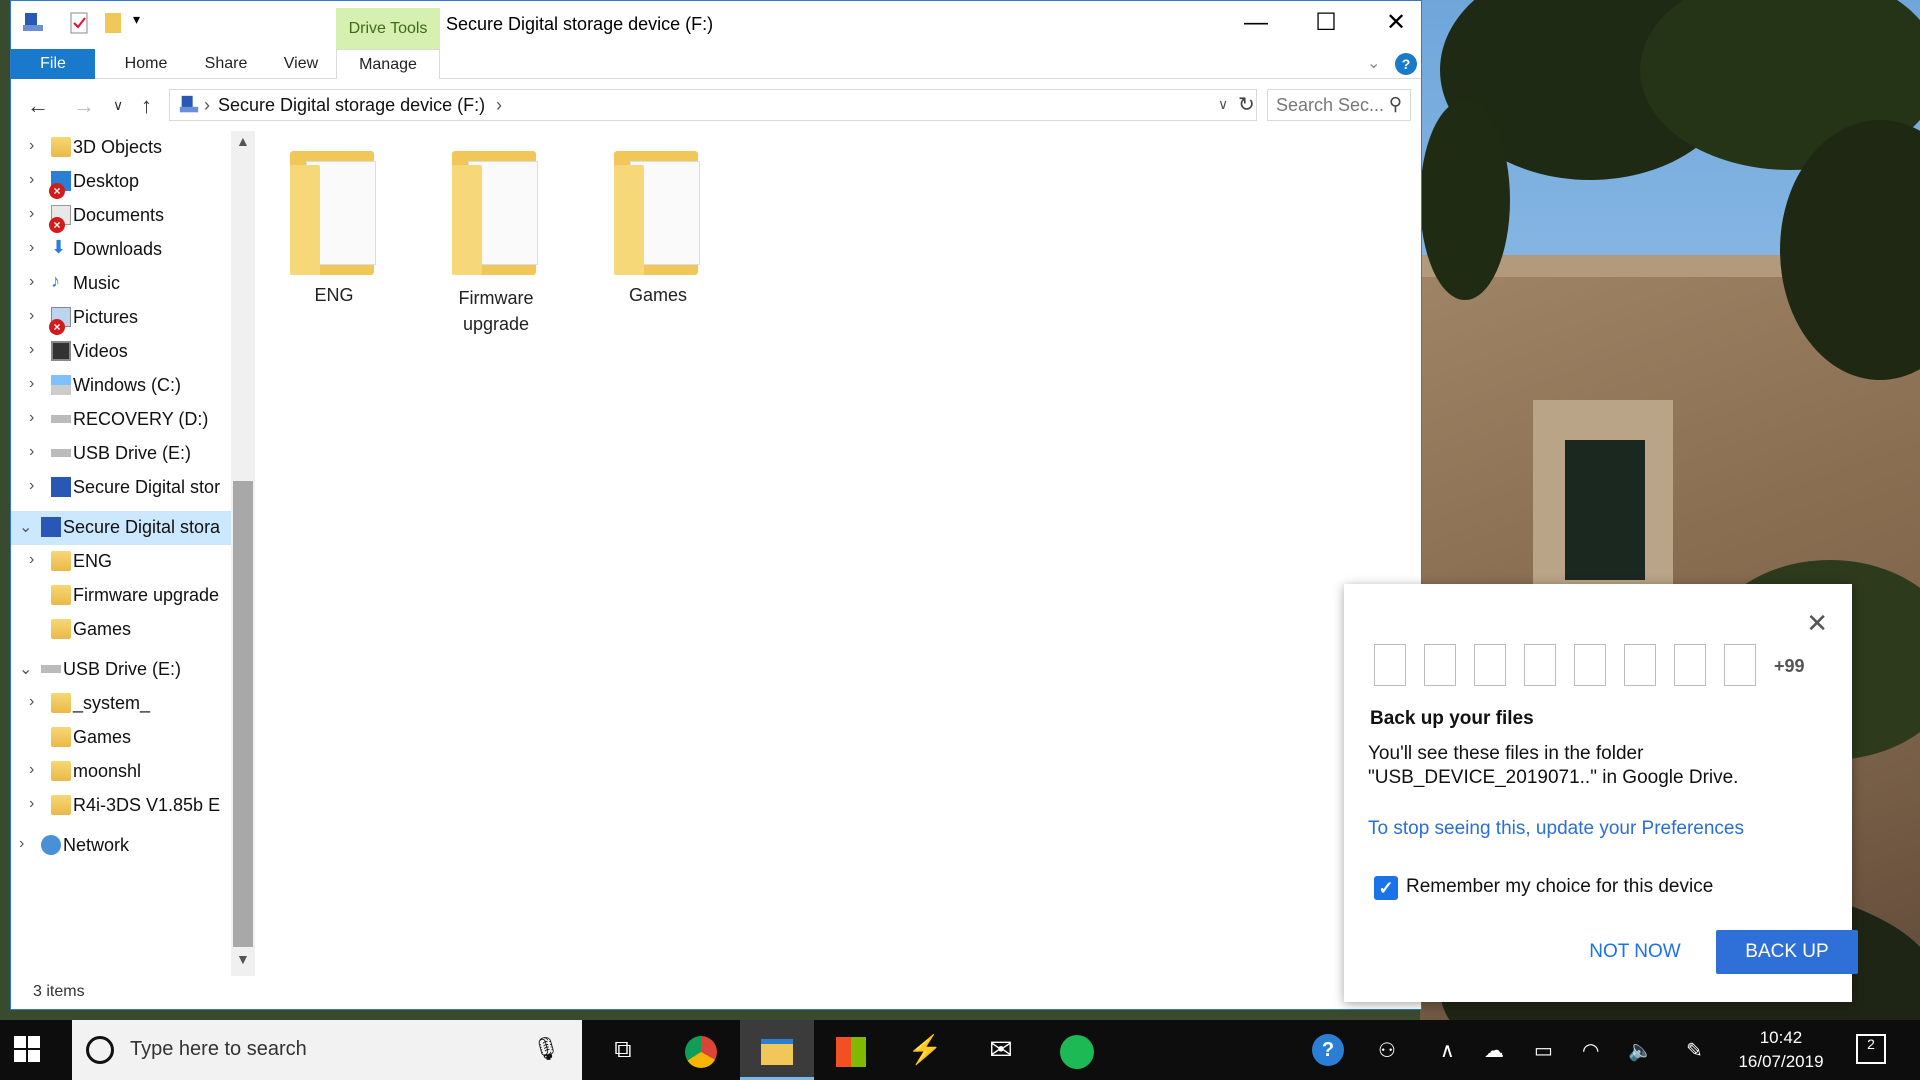 This screenshot has width=1920, height=1080. What do you see at coordinates (1543, 1050) in the screenshot?
I see `battery-icon: ▭` at bounding box center [1543, 1050].